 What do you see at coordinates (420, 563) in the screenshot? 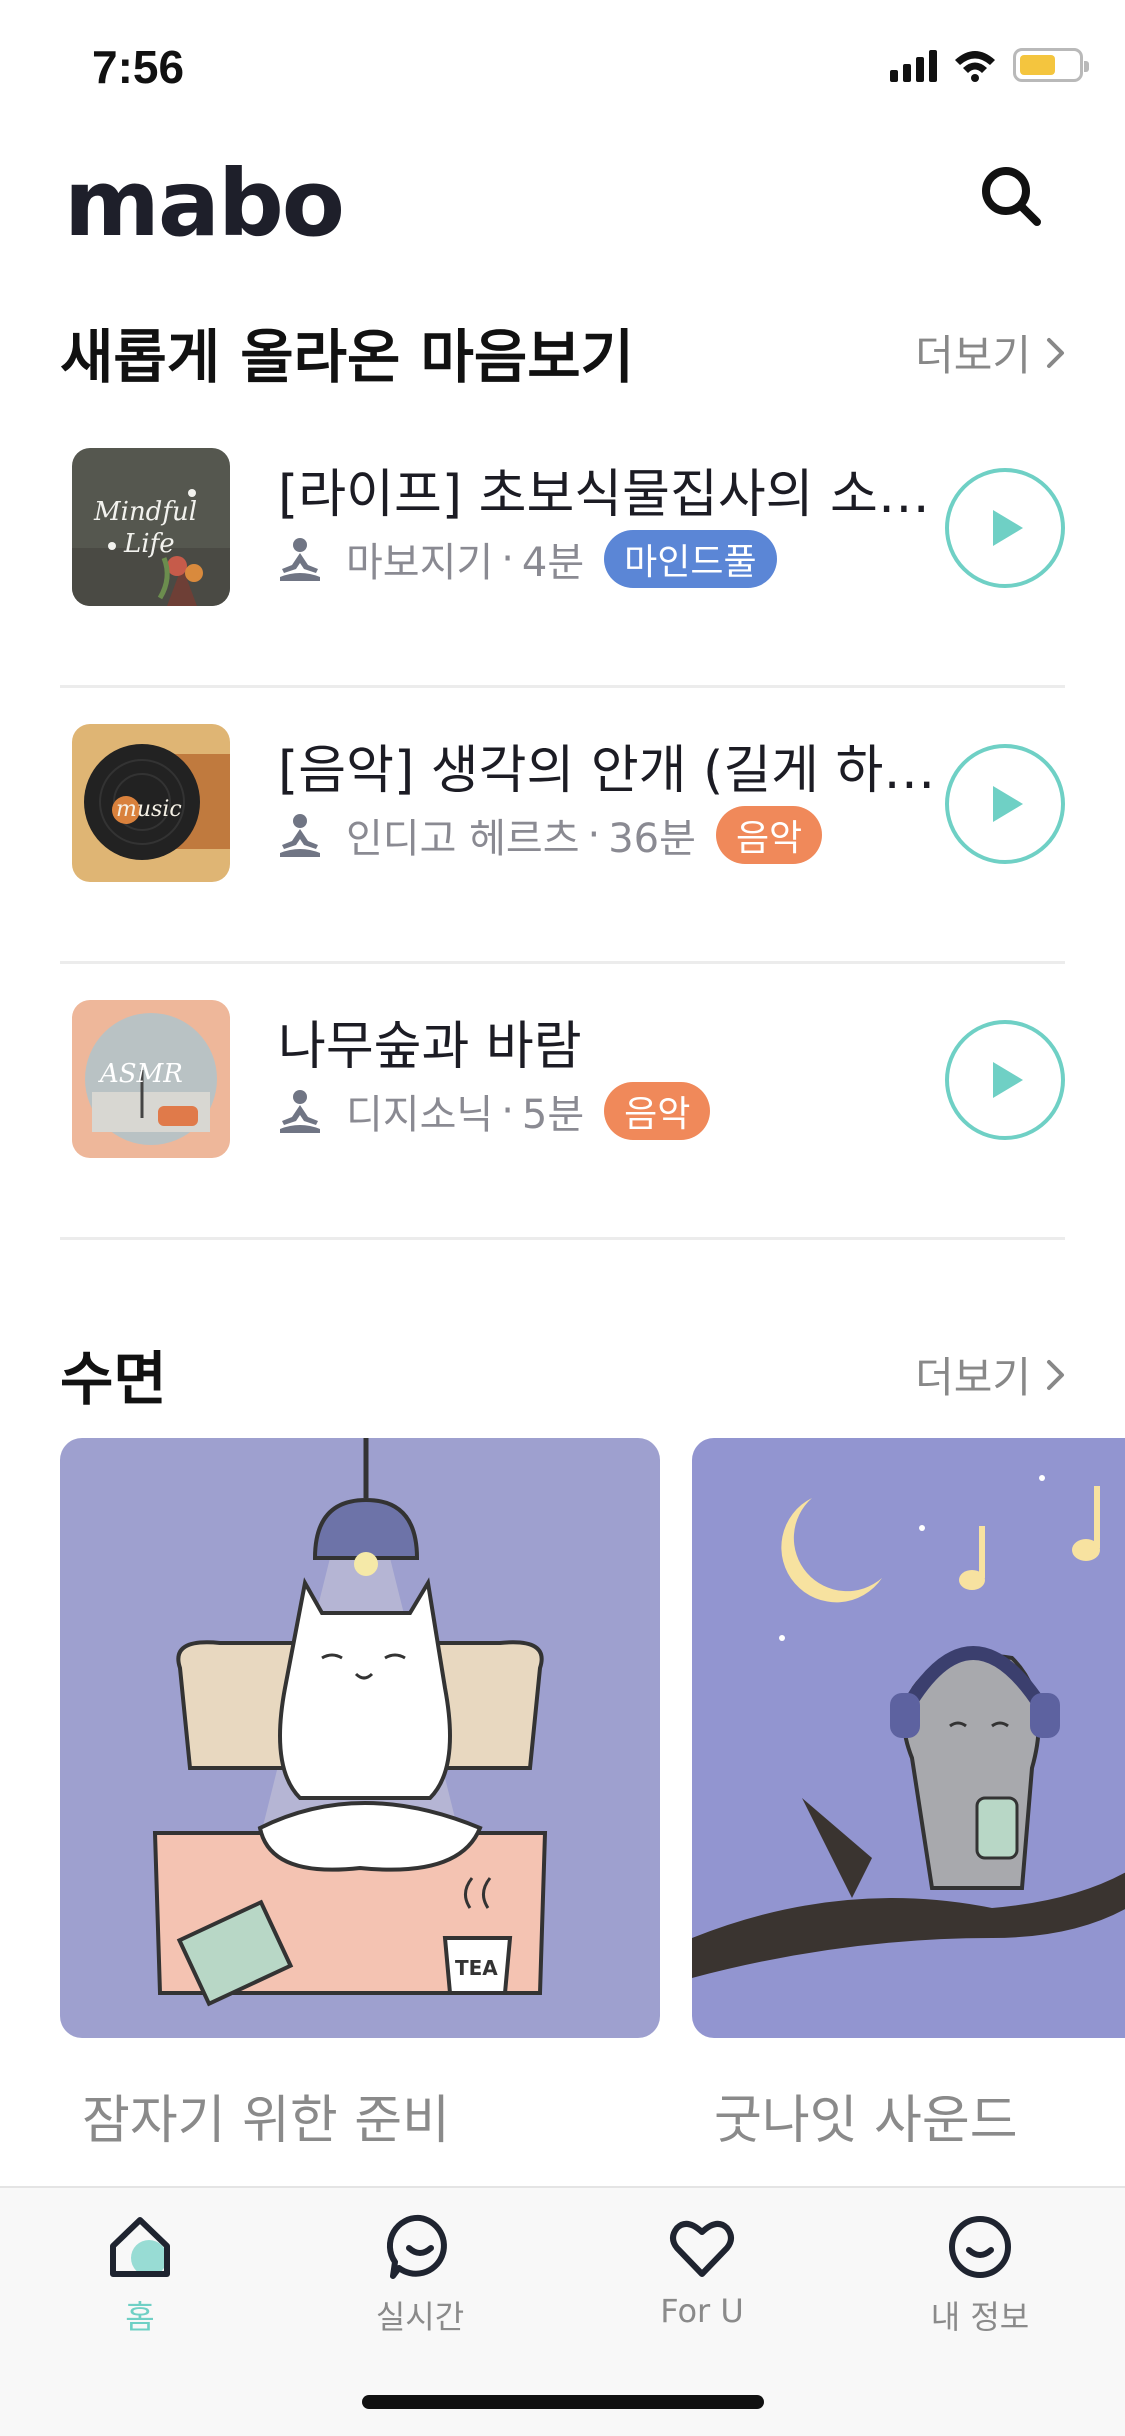
I see `item-author: 마보지기` at bounding box center [420, 563].